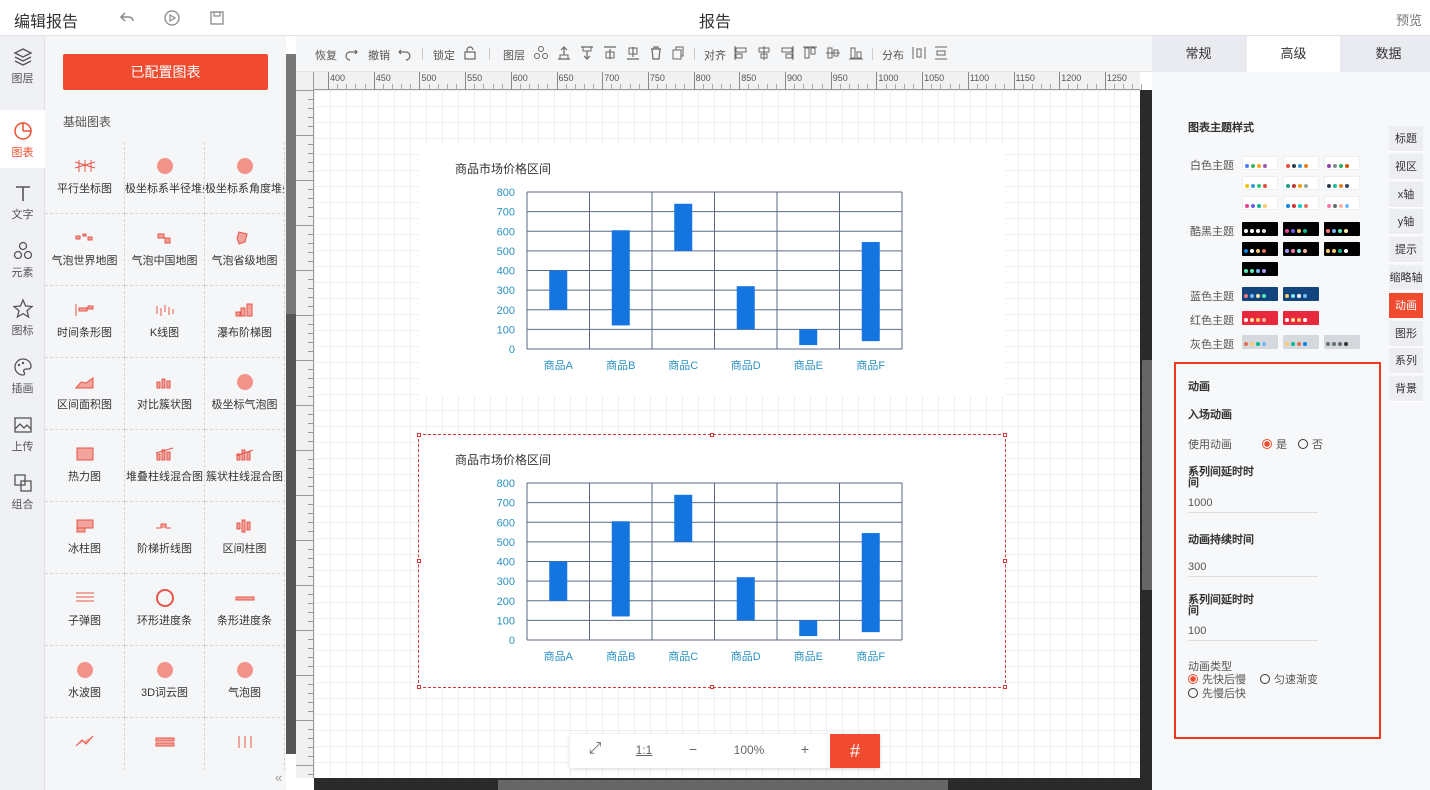 The image size is (1430, 790). What do you see at coordinates (541, 53) in the screenshot?
I see `layer-group-icon` at bounding box center [541, 53].